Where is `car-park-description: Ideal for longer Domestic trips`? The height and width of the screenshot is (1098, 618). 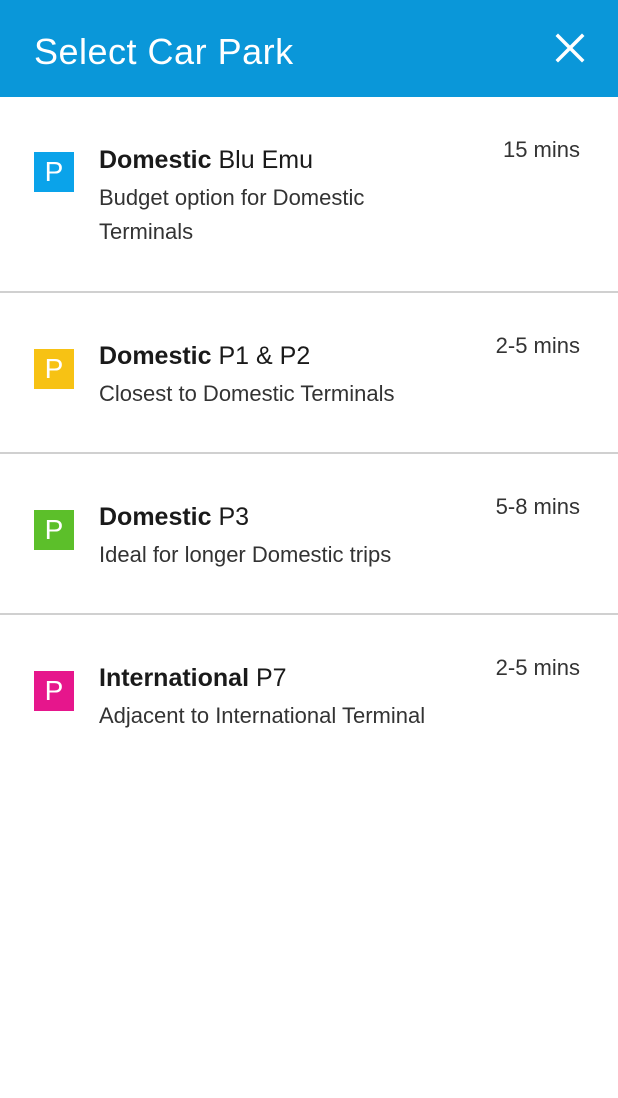
car-park-description: Ideal for longer Domestic trips is located at coordinates (245, 554).